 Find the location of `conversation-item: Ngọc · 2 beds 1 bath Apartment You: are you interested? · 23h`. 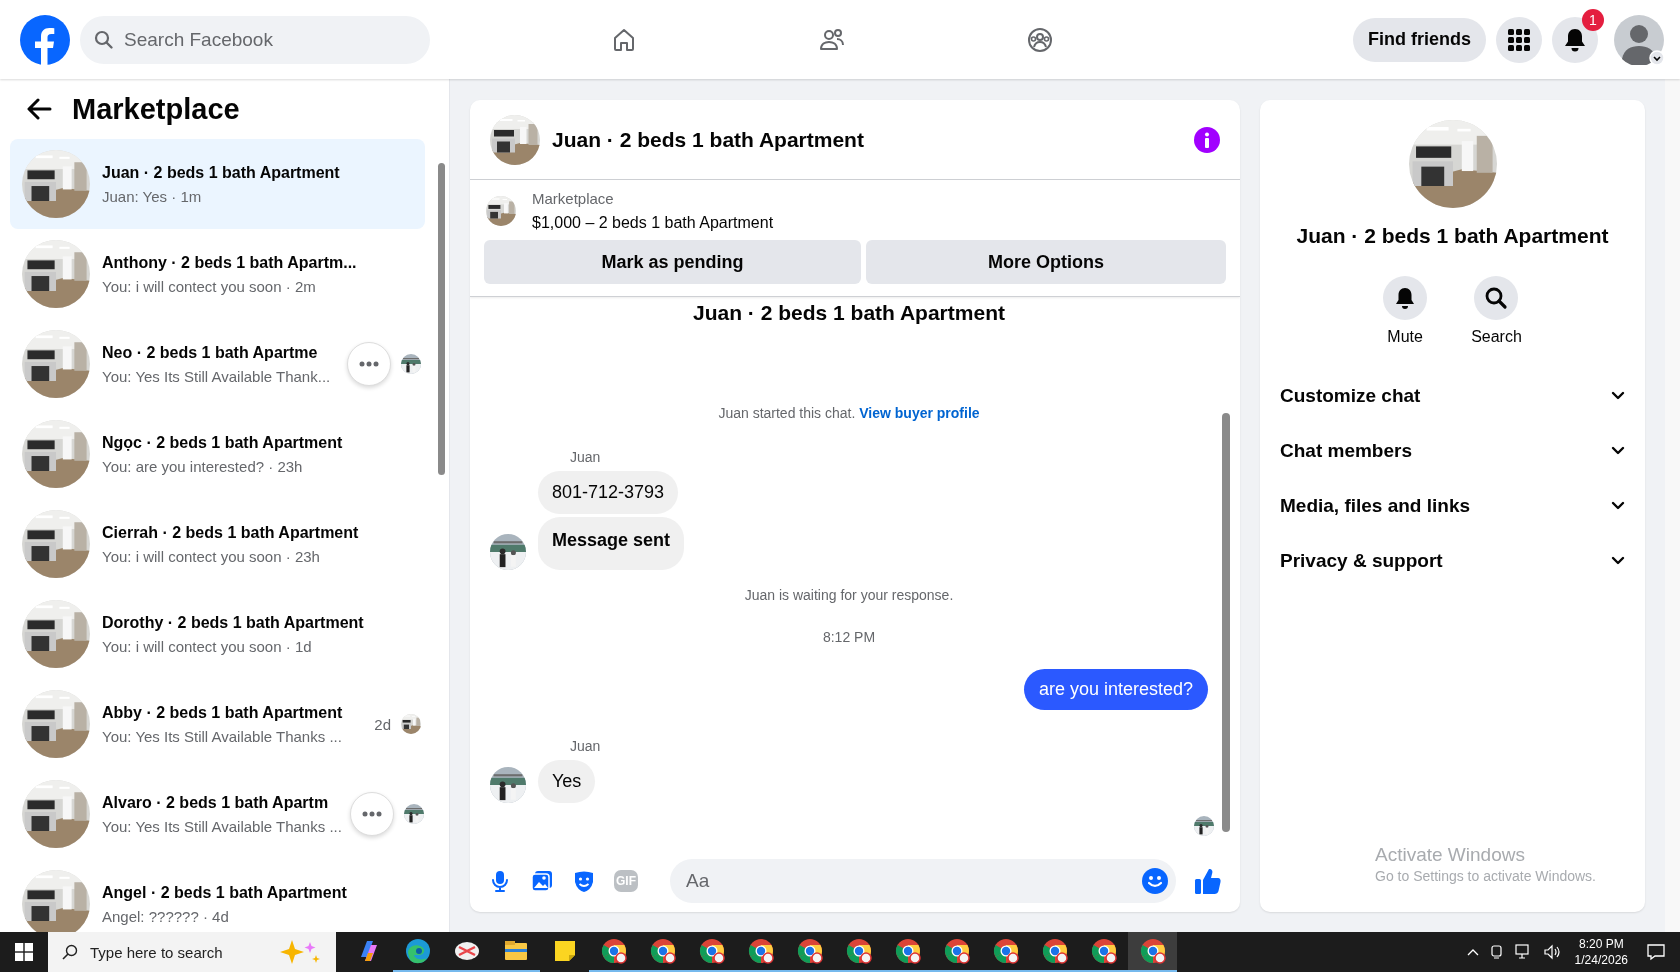

conversation-item: Ngọc · 2 beds 1 bath Apartment You: are you interested? · 23h is located at coordinates (217, 454).